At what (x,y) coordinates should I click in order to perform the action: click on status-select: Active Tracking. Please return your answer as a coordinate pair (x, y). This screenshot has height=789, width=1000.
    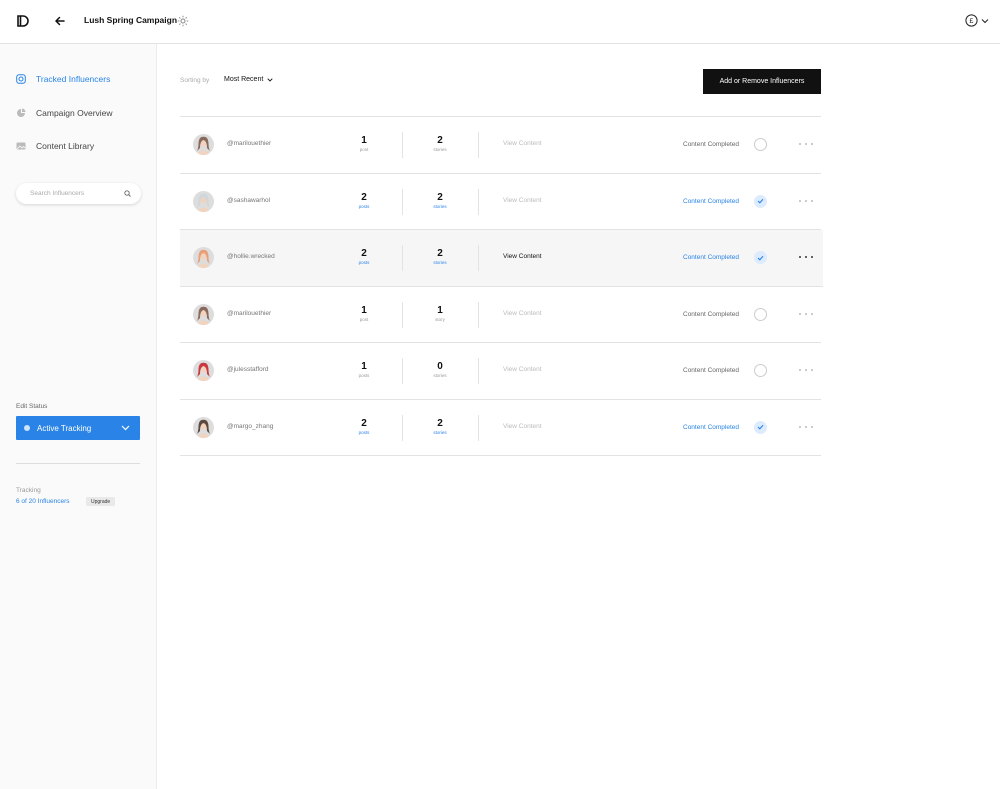
    Looking at the image, I should click on (78, 428).